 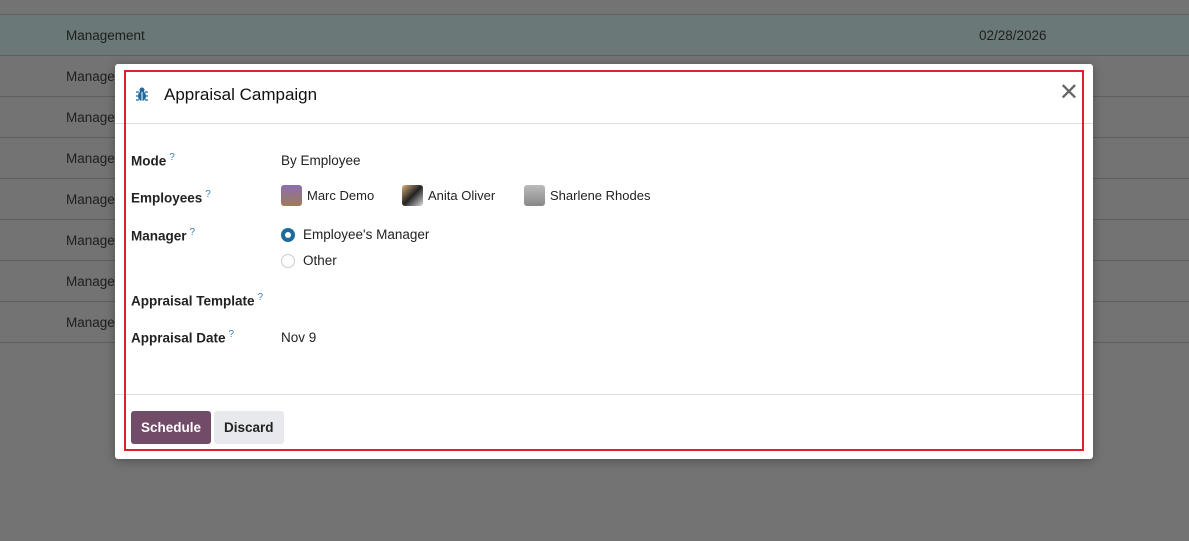 I want to click on dialog-header: Appraisal Campaign ✕, so click(x=604, y=94).